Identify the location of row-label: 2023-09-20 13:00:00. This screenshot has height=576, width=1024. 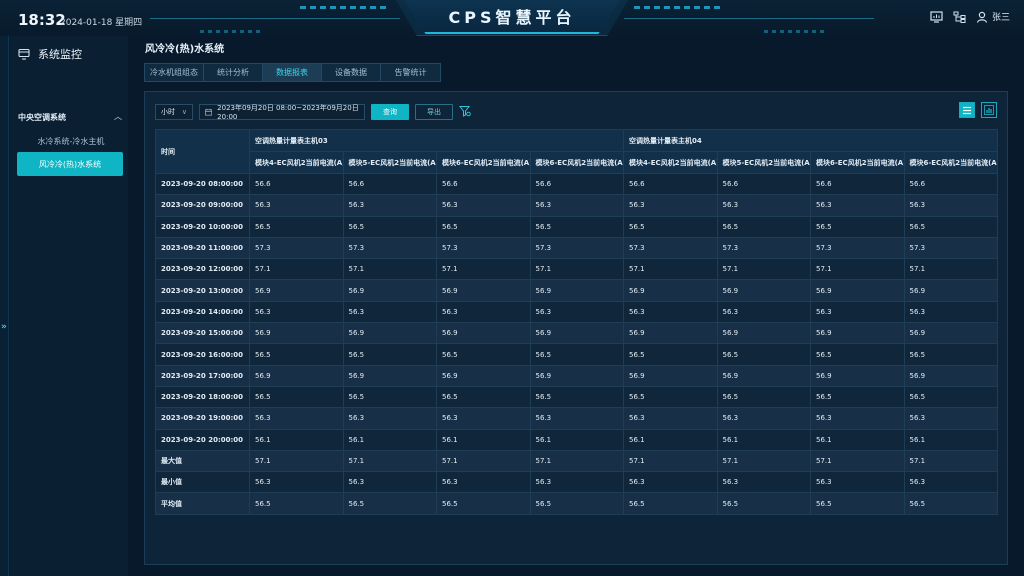
(202, 290).